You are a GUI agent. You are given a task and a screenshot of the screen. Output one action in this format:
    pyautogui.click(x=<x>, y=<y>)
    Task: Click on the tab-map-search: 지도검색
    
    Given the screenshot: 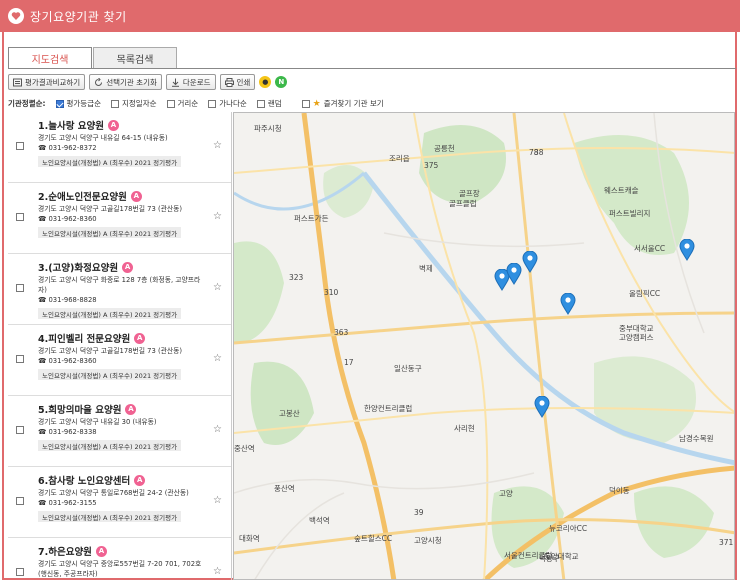 What is the action you would take?
    pyautogui.click(x=50, y=57)
    